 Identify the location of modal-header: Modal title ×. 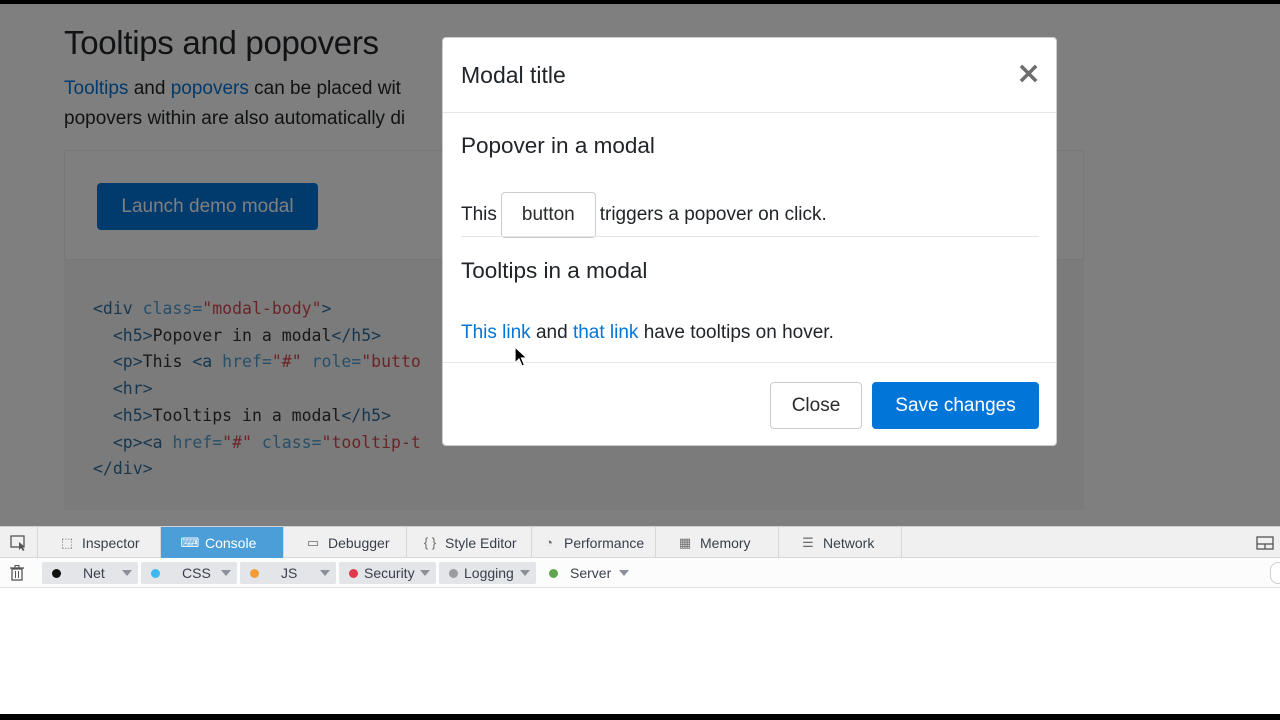
(749, 75).